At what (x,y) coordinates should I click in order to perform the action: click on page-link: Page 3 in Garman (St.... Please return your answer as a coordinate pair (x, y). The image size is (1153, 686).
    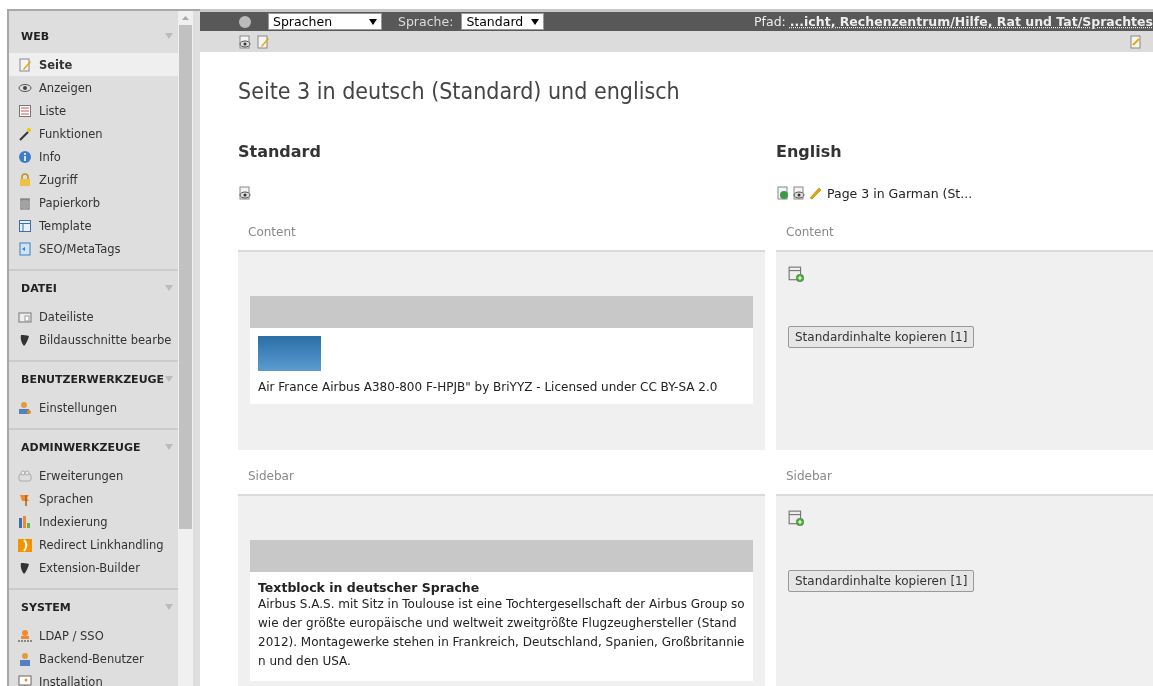
    Looking at the image, I should click on (900, 193).